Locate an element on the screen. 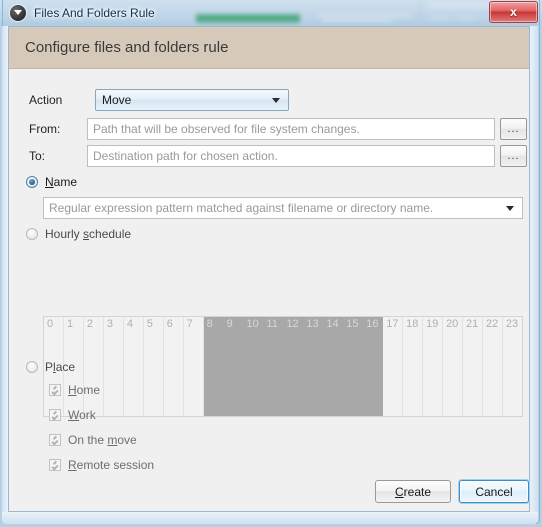 The image size is (542, 527). hour-cell-label: 18 is located at coordinates (412, 324).